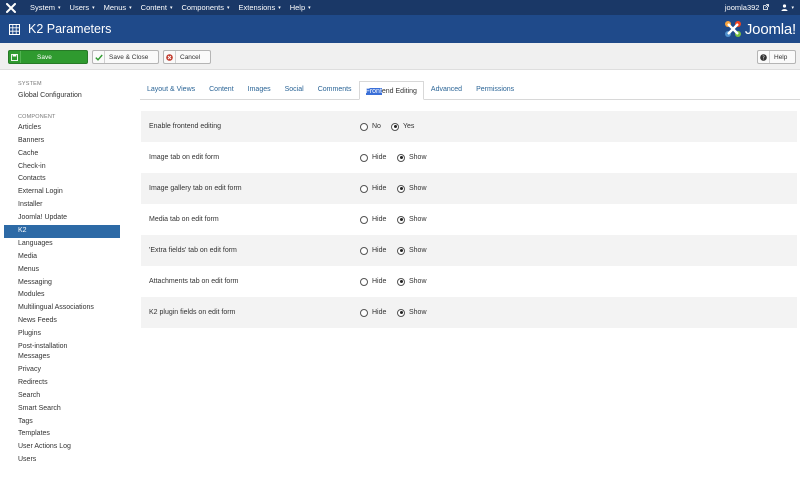 This screenshot has width=800, height=478. What do you see at coordinates (44, 57) in the screenshot?
I see `save-label: Save` at bounding box center [44, 57].